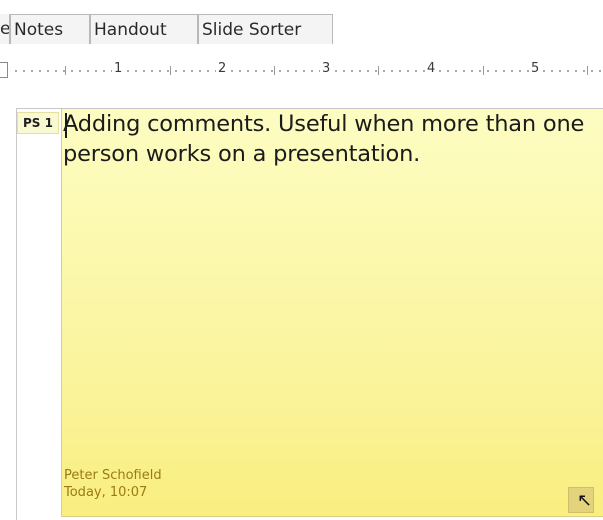  Describe the element at coordinates (39, 30) in the screenshot. I see `tab-notes-label: Notes` at that location.